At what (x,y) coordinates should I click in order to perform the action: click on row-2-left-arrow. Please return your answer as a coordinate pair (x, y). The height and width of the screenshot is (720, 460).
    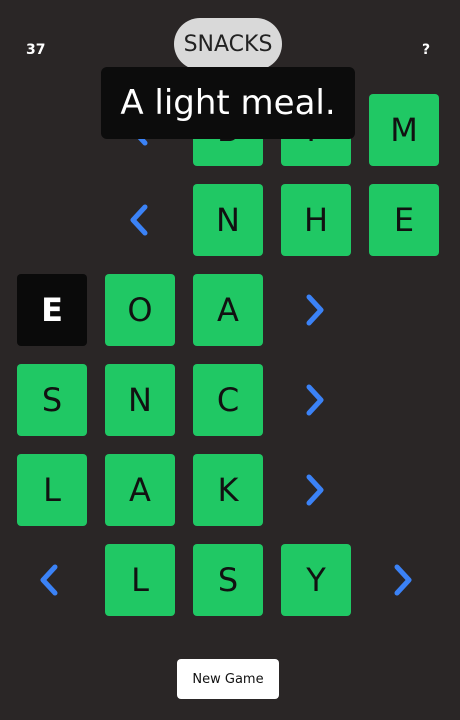
    Looking at the image, I should click on (140, 220).